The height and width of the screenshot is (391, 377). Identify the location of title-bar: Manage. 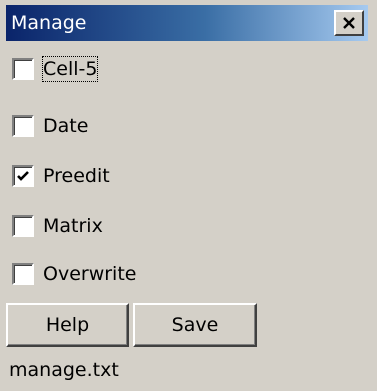
(187, 23).